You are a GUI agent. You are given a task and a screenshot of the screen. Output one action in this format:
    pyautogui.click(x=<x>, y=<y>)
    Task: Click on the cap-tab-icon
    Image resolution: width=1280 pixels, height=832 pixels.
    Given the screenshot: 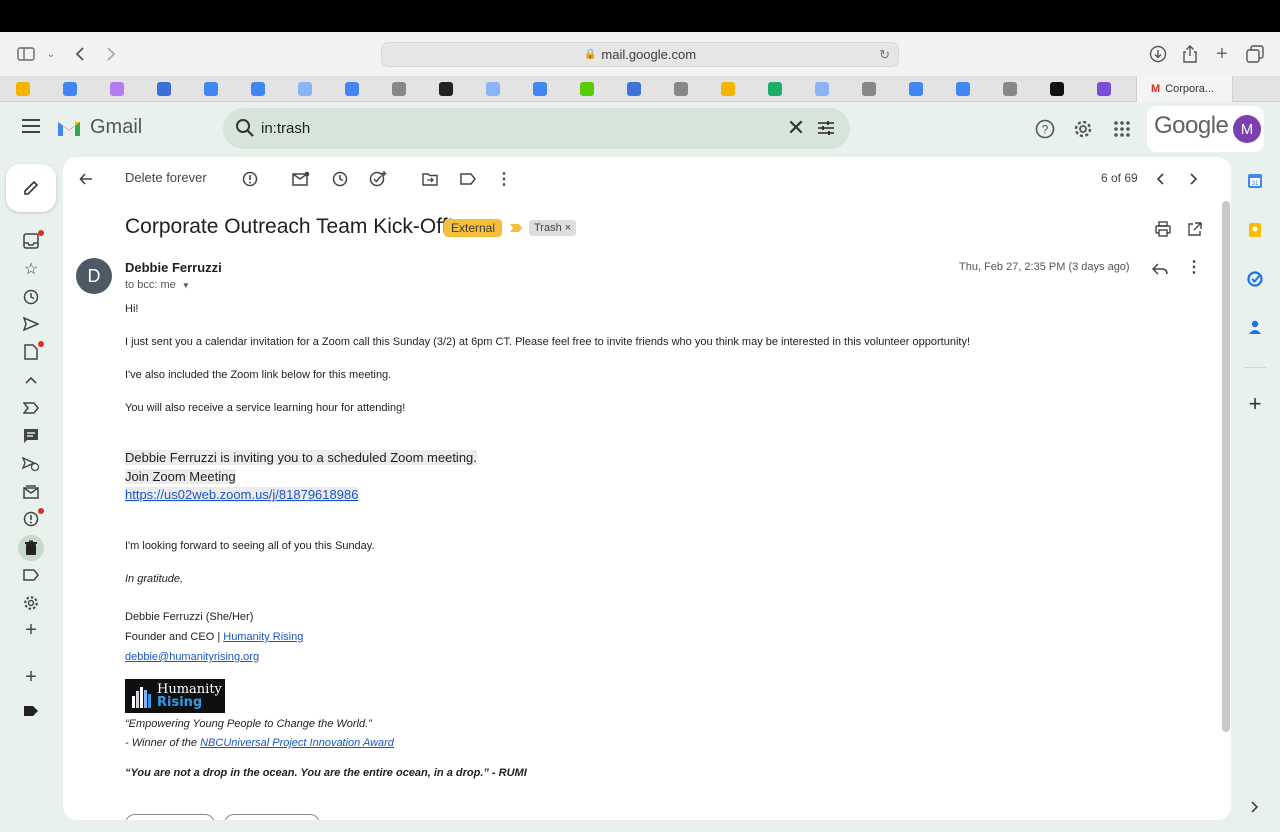 What is the action you would take?
    pyautogui.click(x=634, y=89)
    